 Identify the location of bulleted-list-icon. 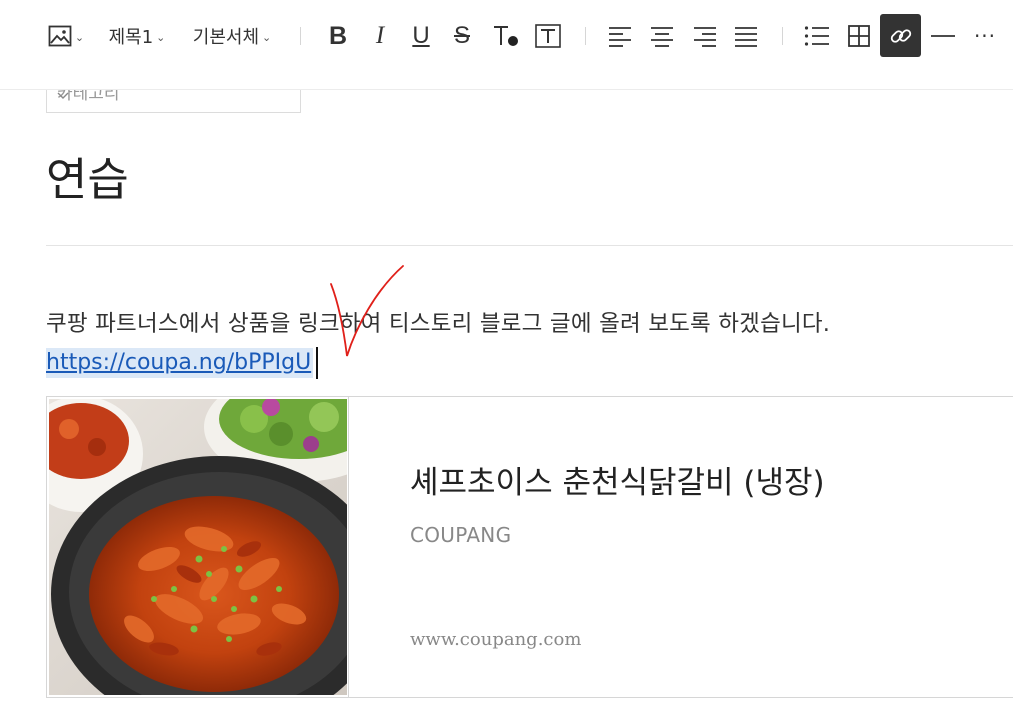
(817, 36).